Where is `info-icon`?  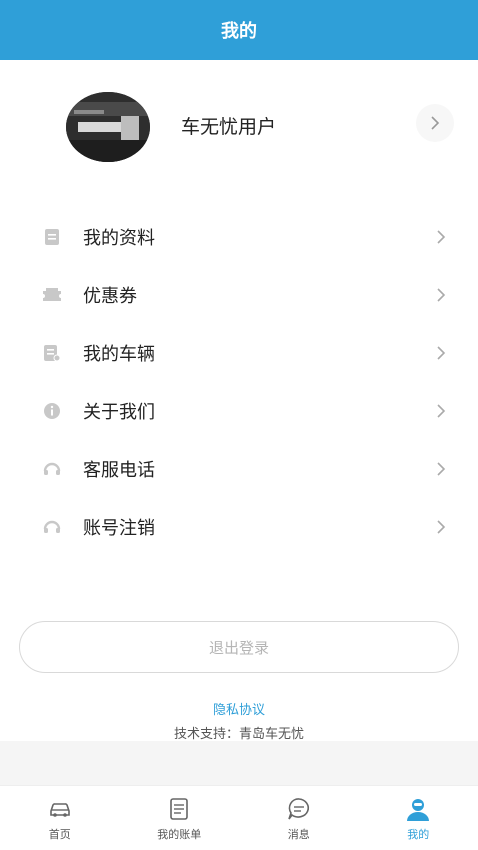 info-icon is located at coordinates (52, 411).